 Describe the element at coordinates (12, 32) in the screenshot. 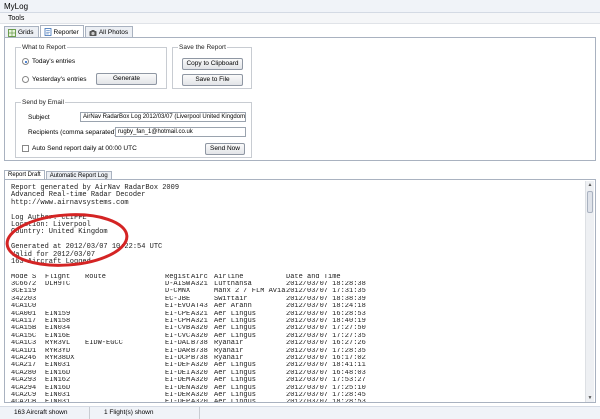

I see `grid-icon` at that location.